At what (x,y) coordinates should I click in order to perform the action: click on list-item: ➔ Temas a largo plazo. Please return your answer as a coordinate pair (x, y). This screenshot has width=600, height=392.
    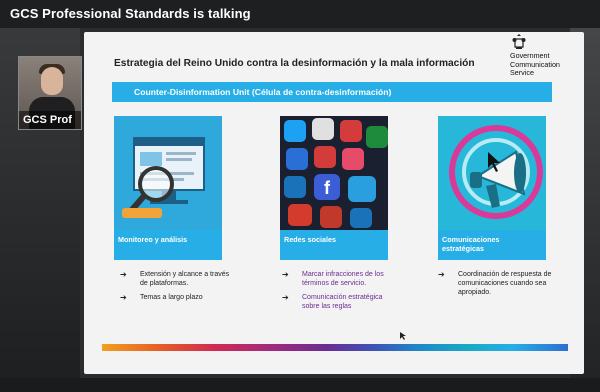
    Looking at the image, I should click on (178, 297).